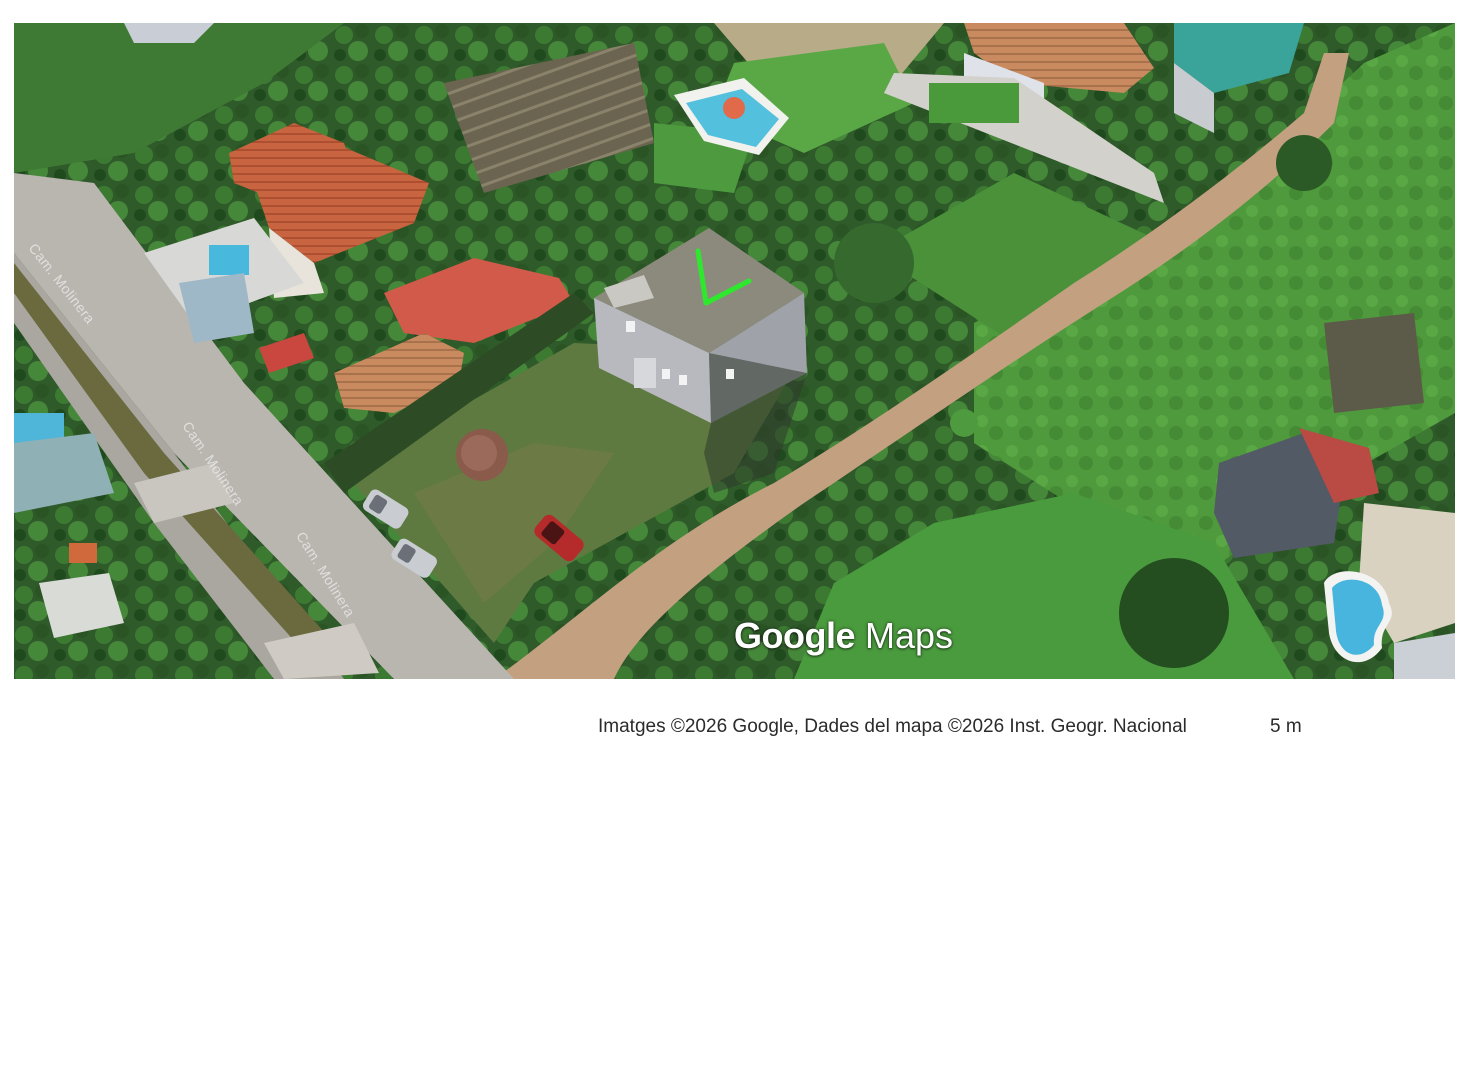 The height and width of the screenshot is (1080, 1480). Describe the element at coordinates (795, 635) in the screenshot. I see `google-wordmark: Google` at that location.